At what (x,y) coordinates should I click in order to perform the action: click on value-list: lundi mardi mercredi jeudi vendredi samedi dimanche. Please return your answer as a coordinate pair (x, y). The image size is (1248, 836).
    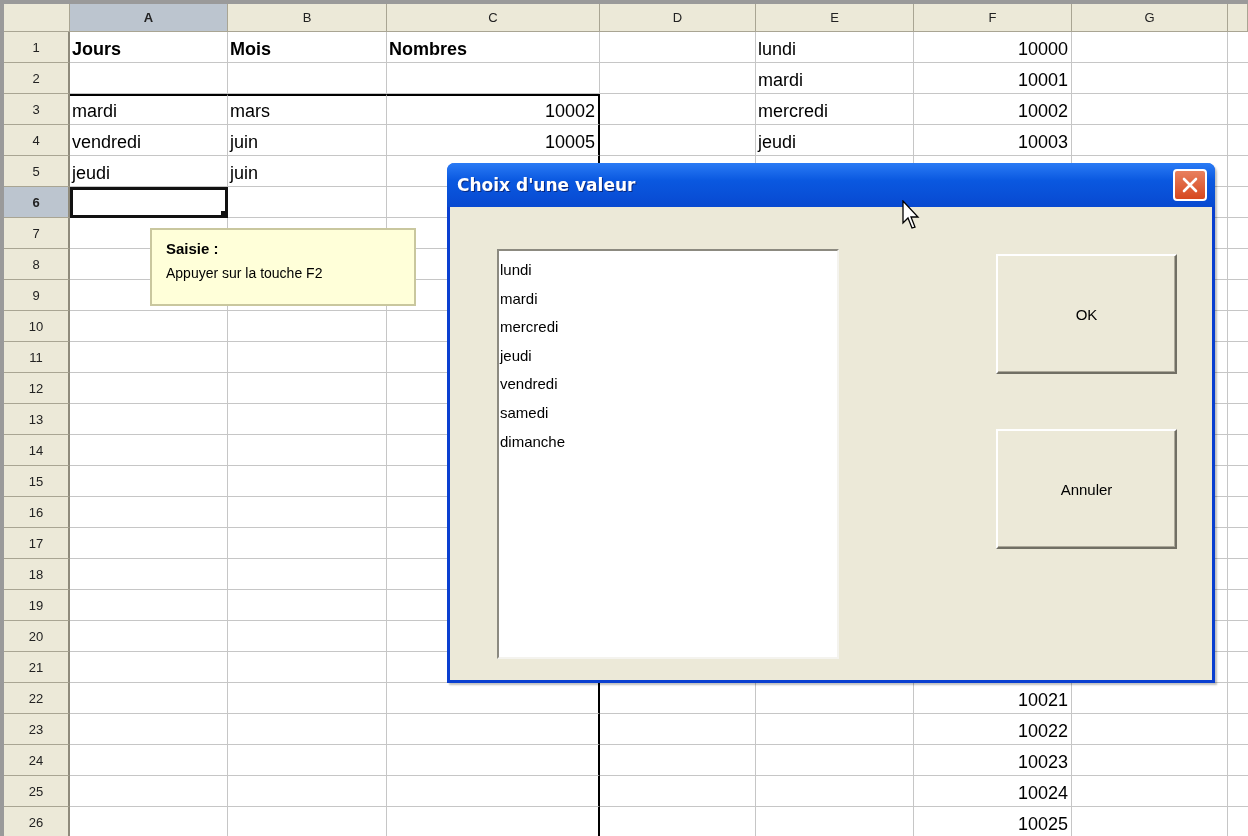
    Looking at the image, I should click on (668, 454).